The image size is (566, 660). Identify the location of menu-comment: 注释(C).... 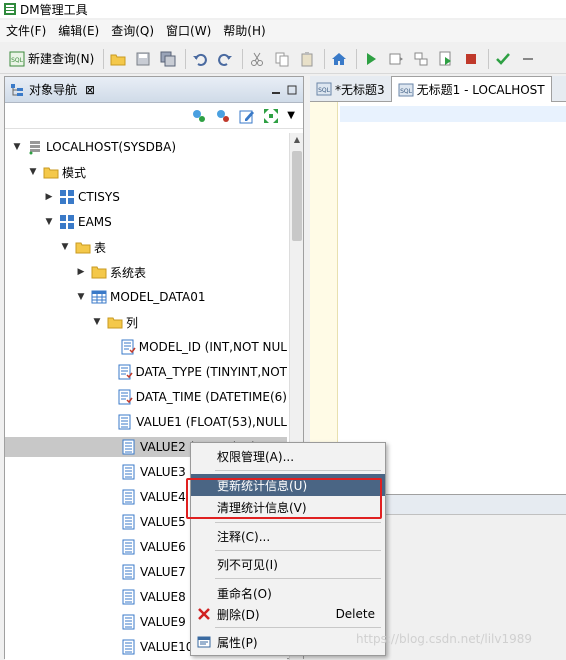
(288, 536).